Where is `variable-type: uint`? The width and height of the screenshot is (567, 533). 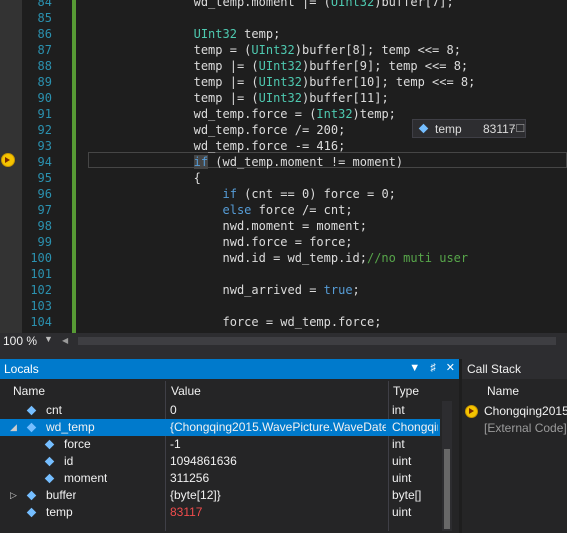 variable-type: uint is located at coordinates (402, 512).